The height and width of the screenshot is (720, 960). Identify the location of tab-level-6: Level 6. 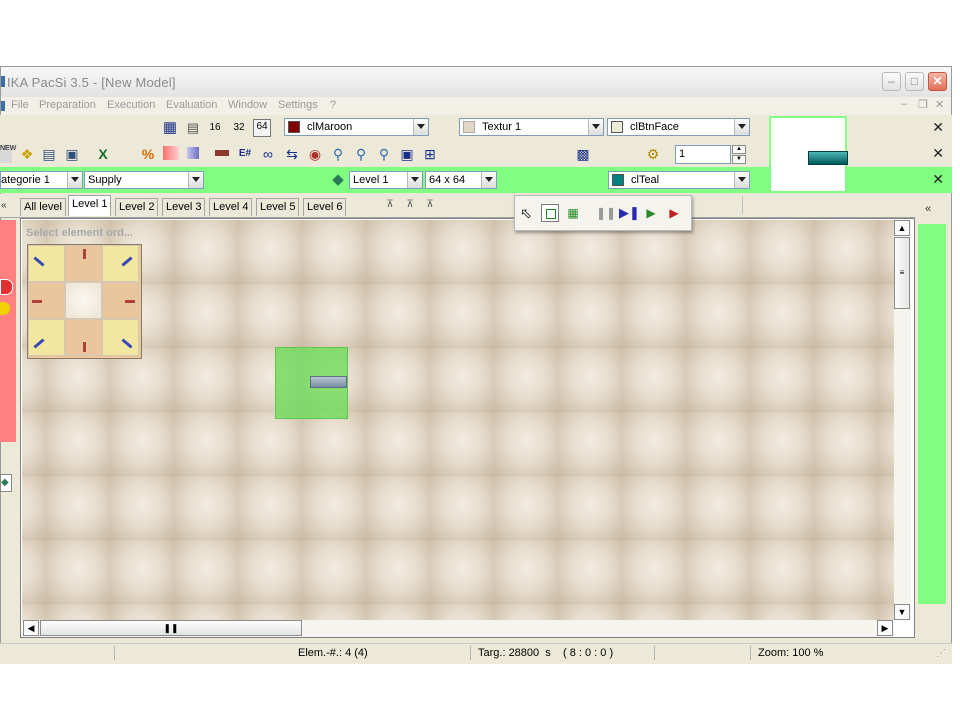
(325, 207).